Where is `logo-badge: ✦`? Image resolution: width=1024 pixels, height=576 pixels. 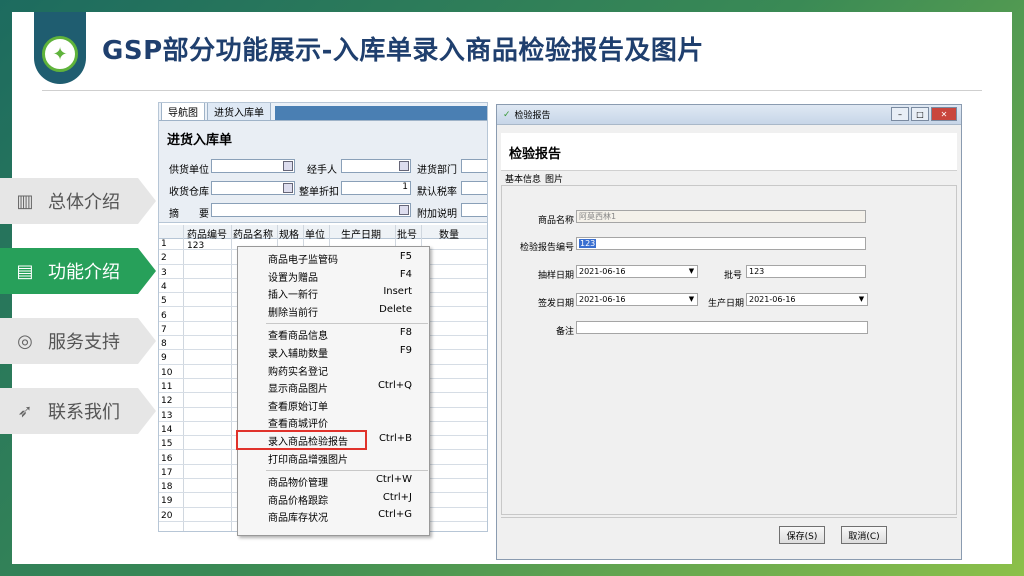 logo-badge: ✦ is located at coordinates (60, 48).